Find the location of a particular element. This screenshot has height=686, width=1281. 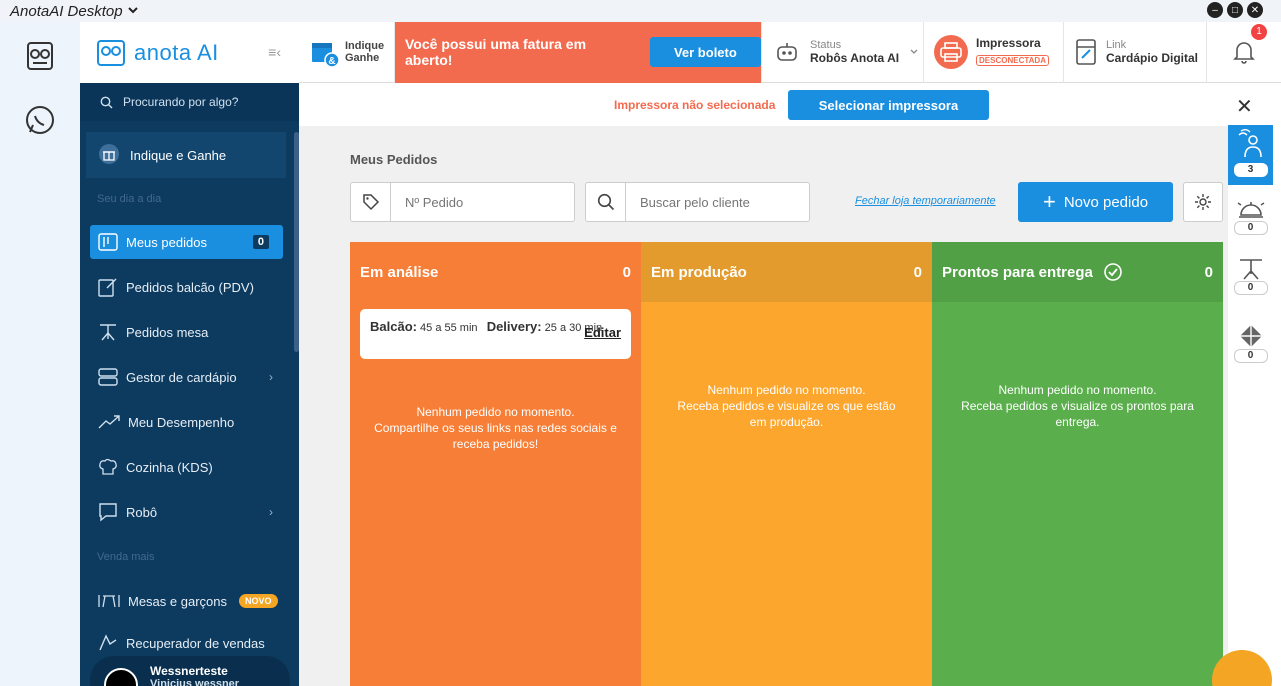

logo-text: anota AI is located at coordinates (176, 52).